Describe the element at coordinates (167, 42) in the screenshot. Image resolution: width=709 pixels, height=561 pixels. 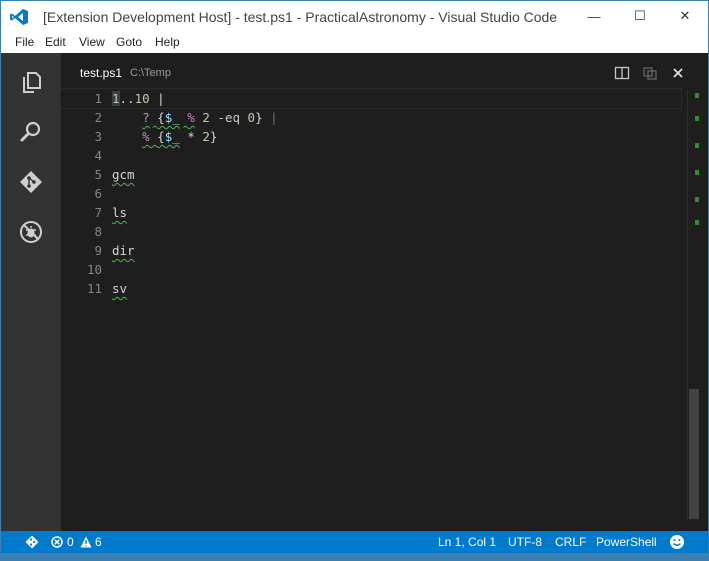
I see `menu-help: Help` at that location.